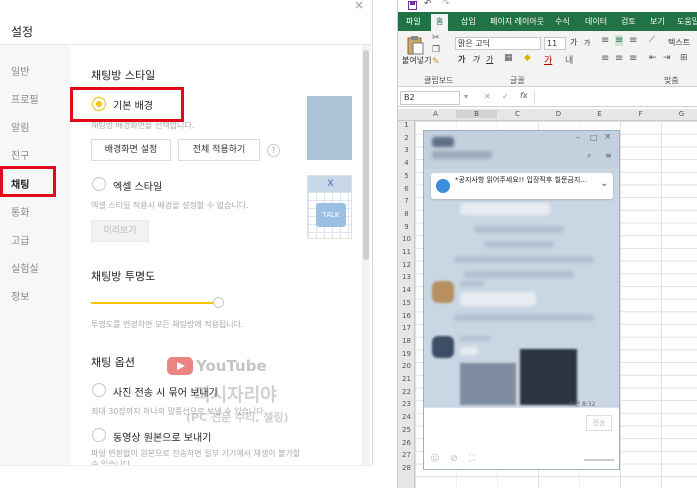 The image size is (697, 488). I want to click on sidebar-item-friends: 친구, so click(20, 154).